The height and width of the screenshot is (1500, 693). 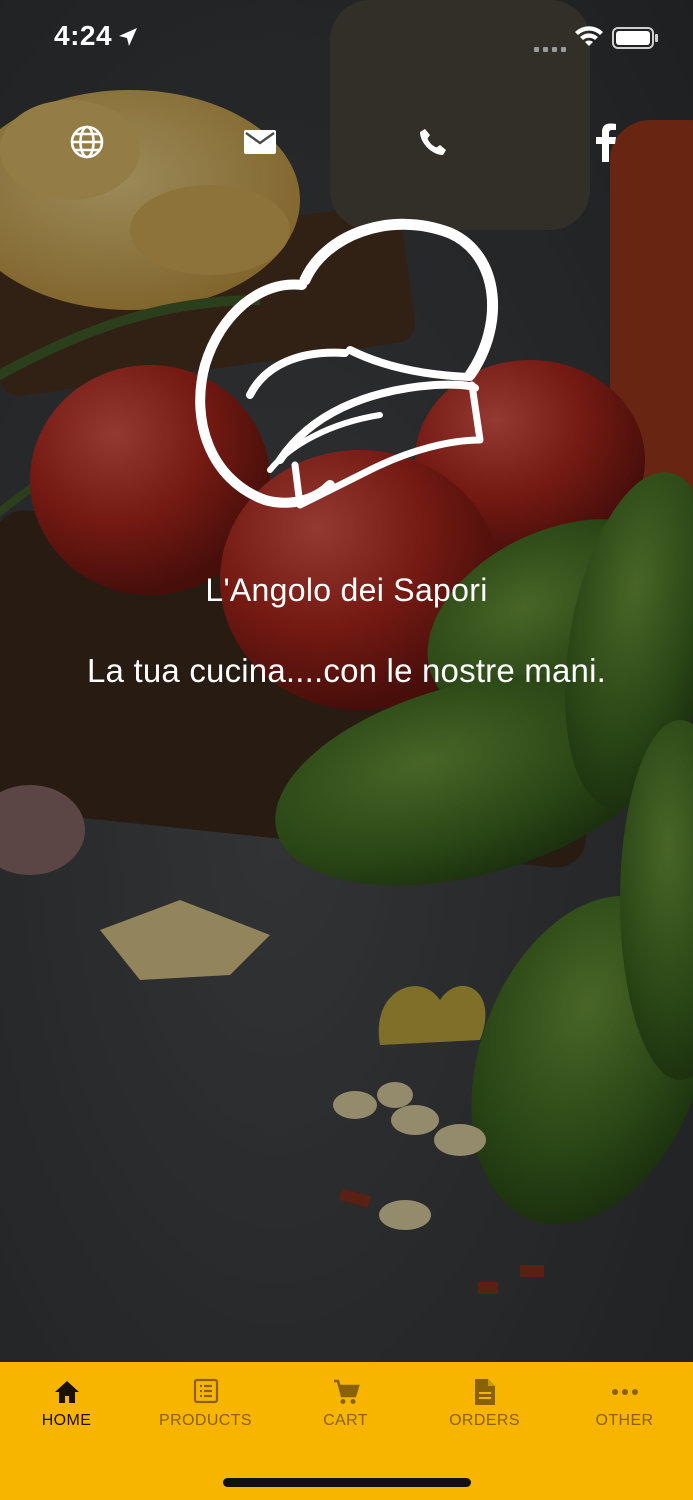 What do you see at coordinates (345, 1393) in the screenshot?
I see `cart-icon` at bounding box center [345, 1393].